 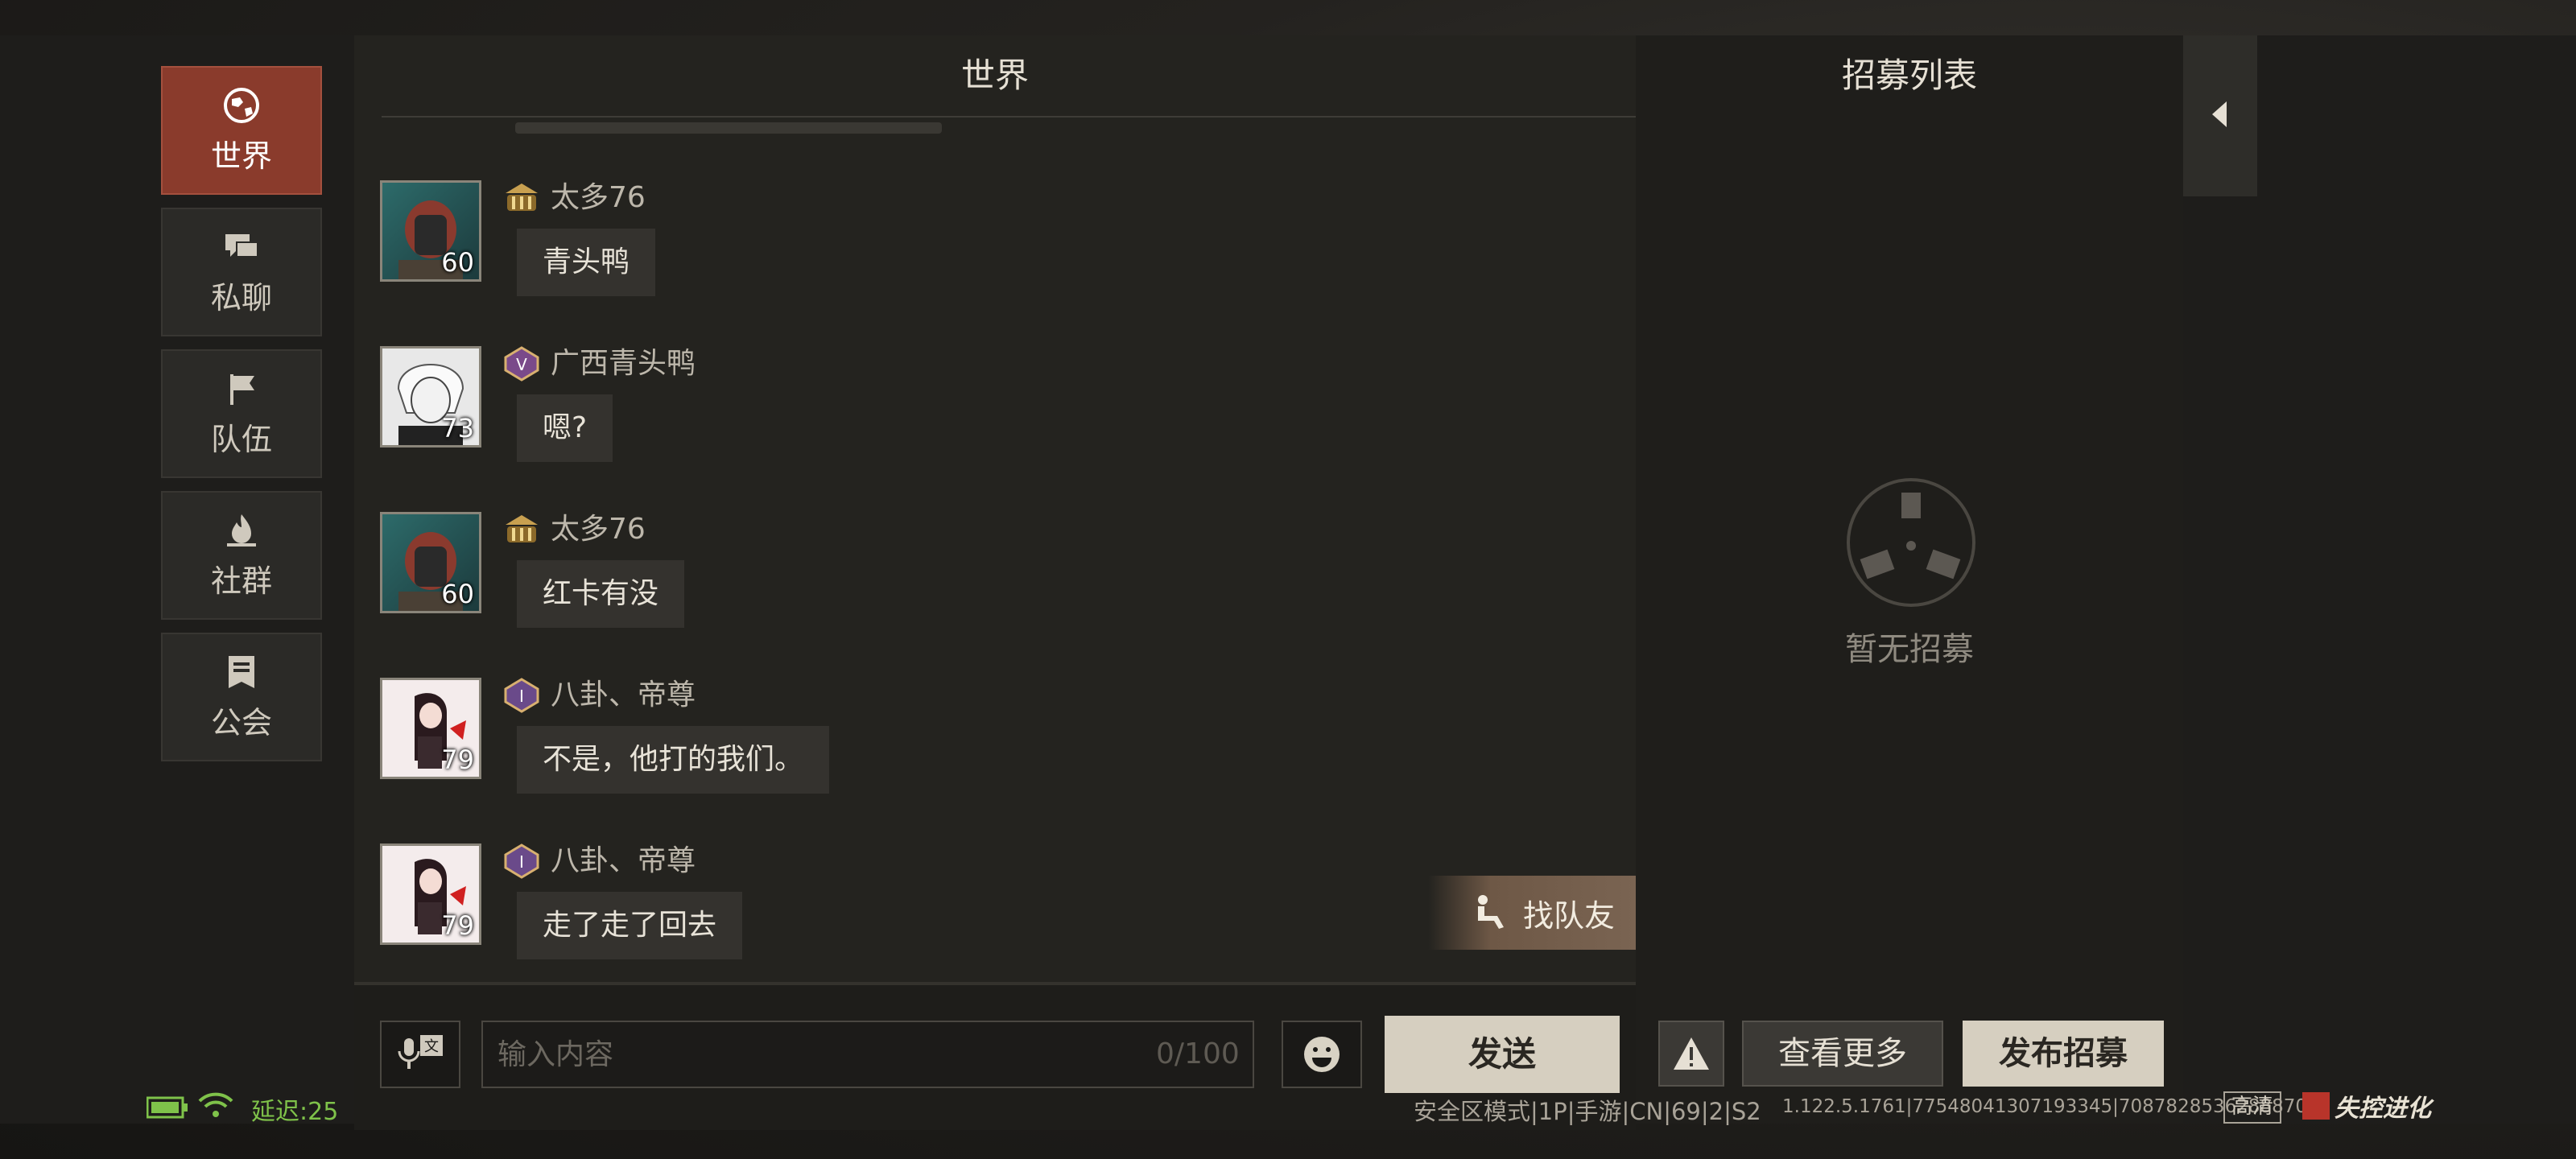 What do you see at coordinates (863, 410) in the screenshot?
I see `chat-message: 73 V 广西青头鸭 嗯?` at bounding box center [863, 410].